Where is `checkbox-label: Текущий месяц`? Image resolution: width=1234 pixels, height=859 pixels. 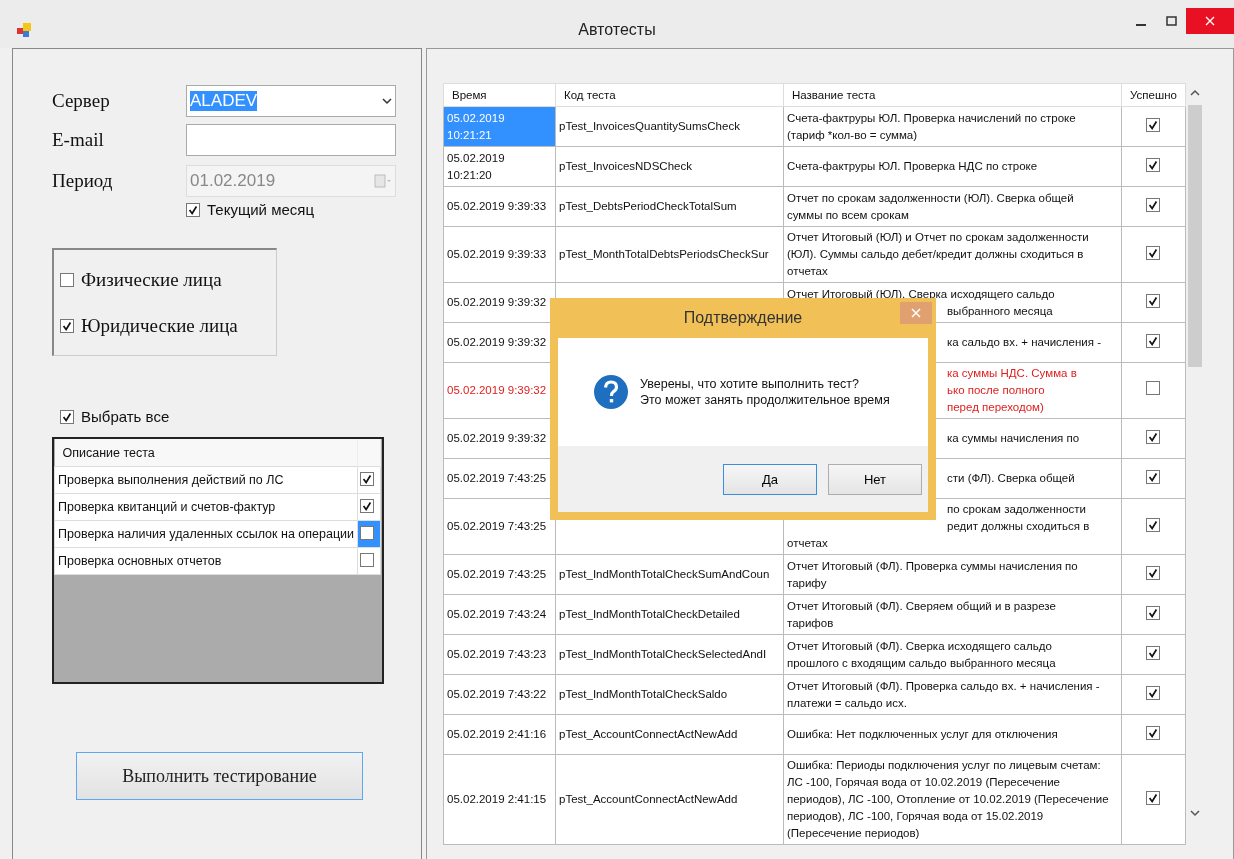
checkbox-label: Текущий месяц is located at coordinates (261, 209).